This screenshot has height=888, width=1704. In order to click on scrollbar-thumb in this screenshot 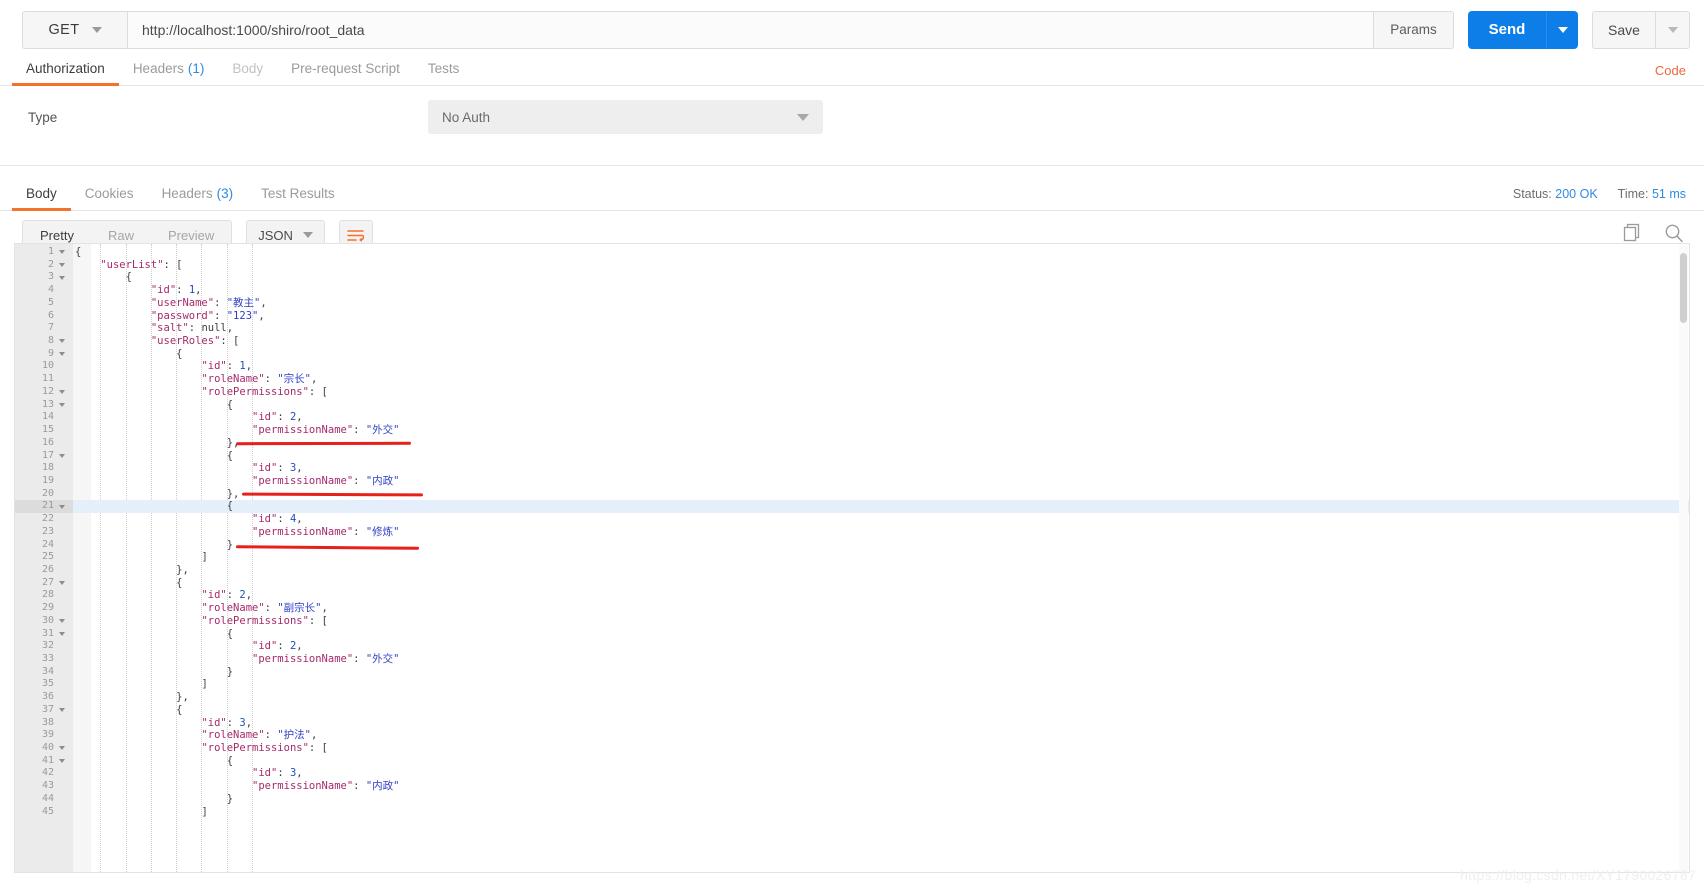, I will do `click(1683, 288)`.